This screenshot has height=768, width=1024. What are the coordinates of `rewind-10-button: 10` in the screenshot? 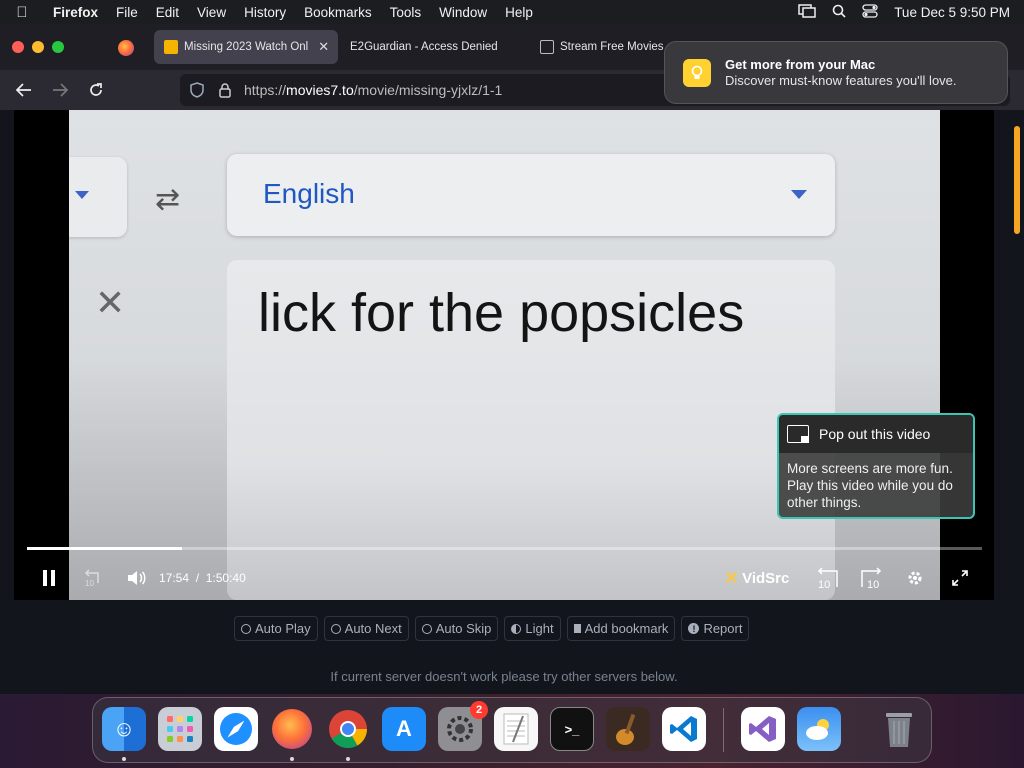 It's located at (93, 578).